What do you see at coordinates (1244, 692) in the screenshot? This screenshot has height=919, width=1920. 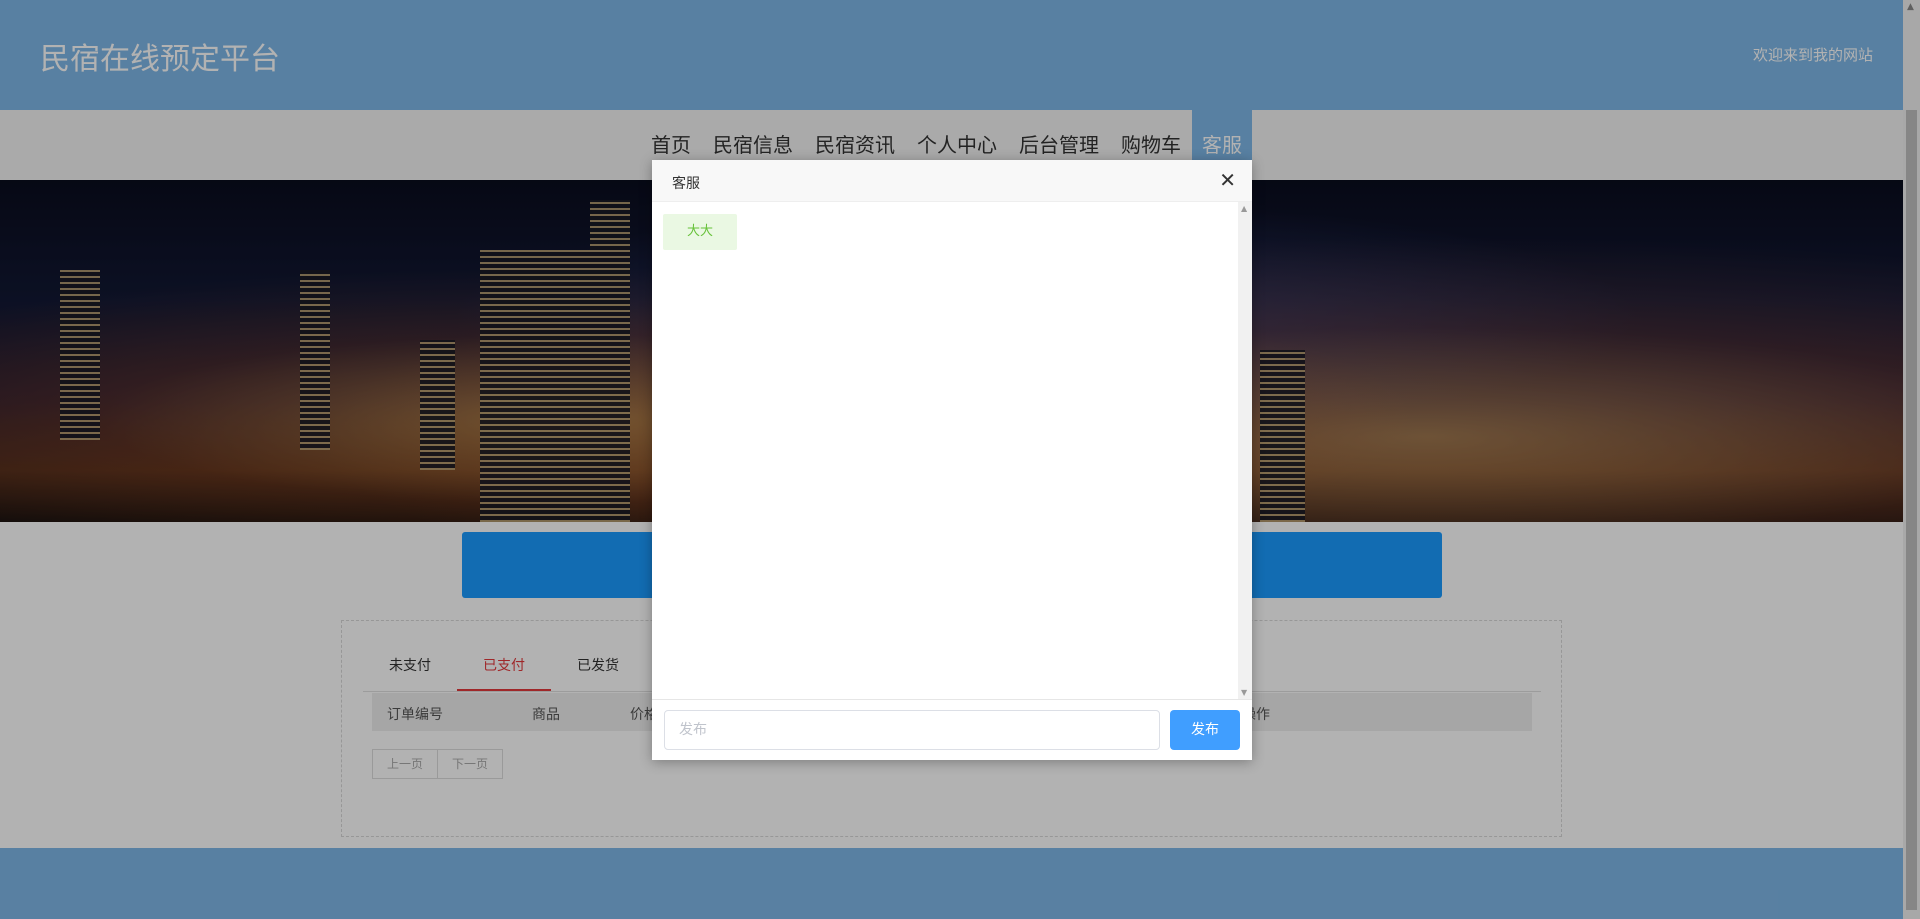 I see `scroll-down-icon: ▼` at bounding box center [1244, 692].